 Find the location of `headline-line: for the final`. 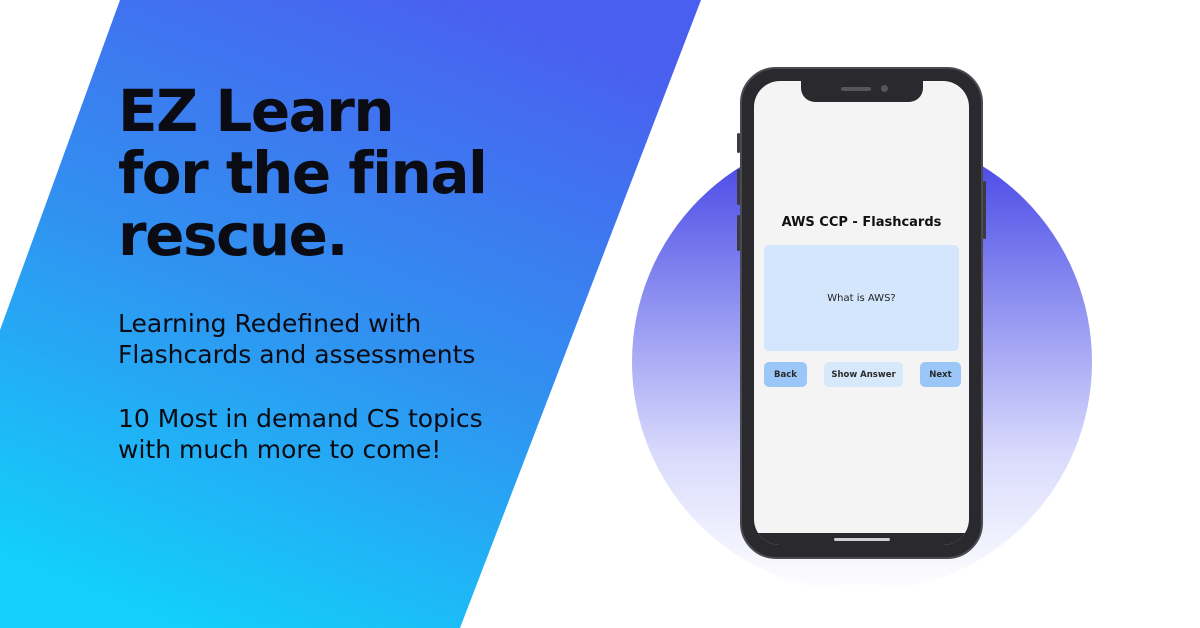

headline-line: for the final is located at coordinates (303, 173).